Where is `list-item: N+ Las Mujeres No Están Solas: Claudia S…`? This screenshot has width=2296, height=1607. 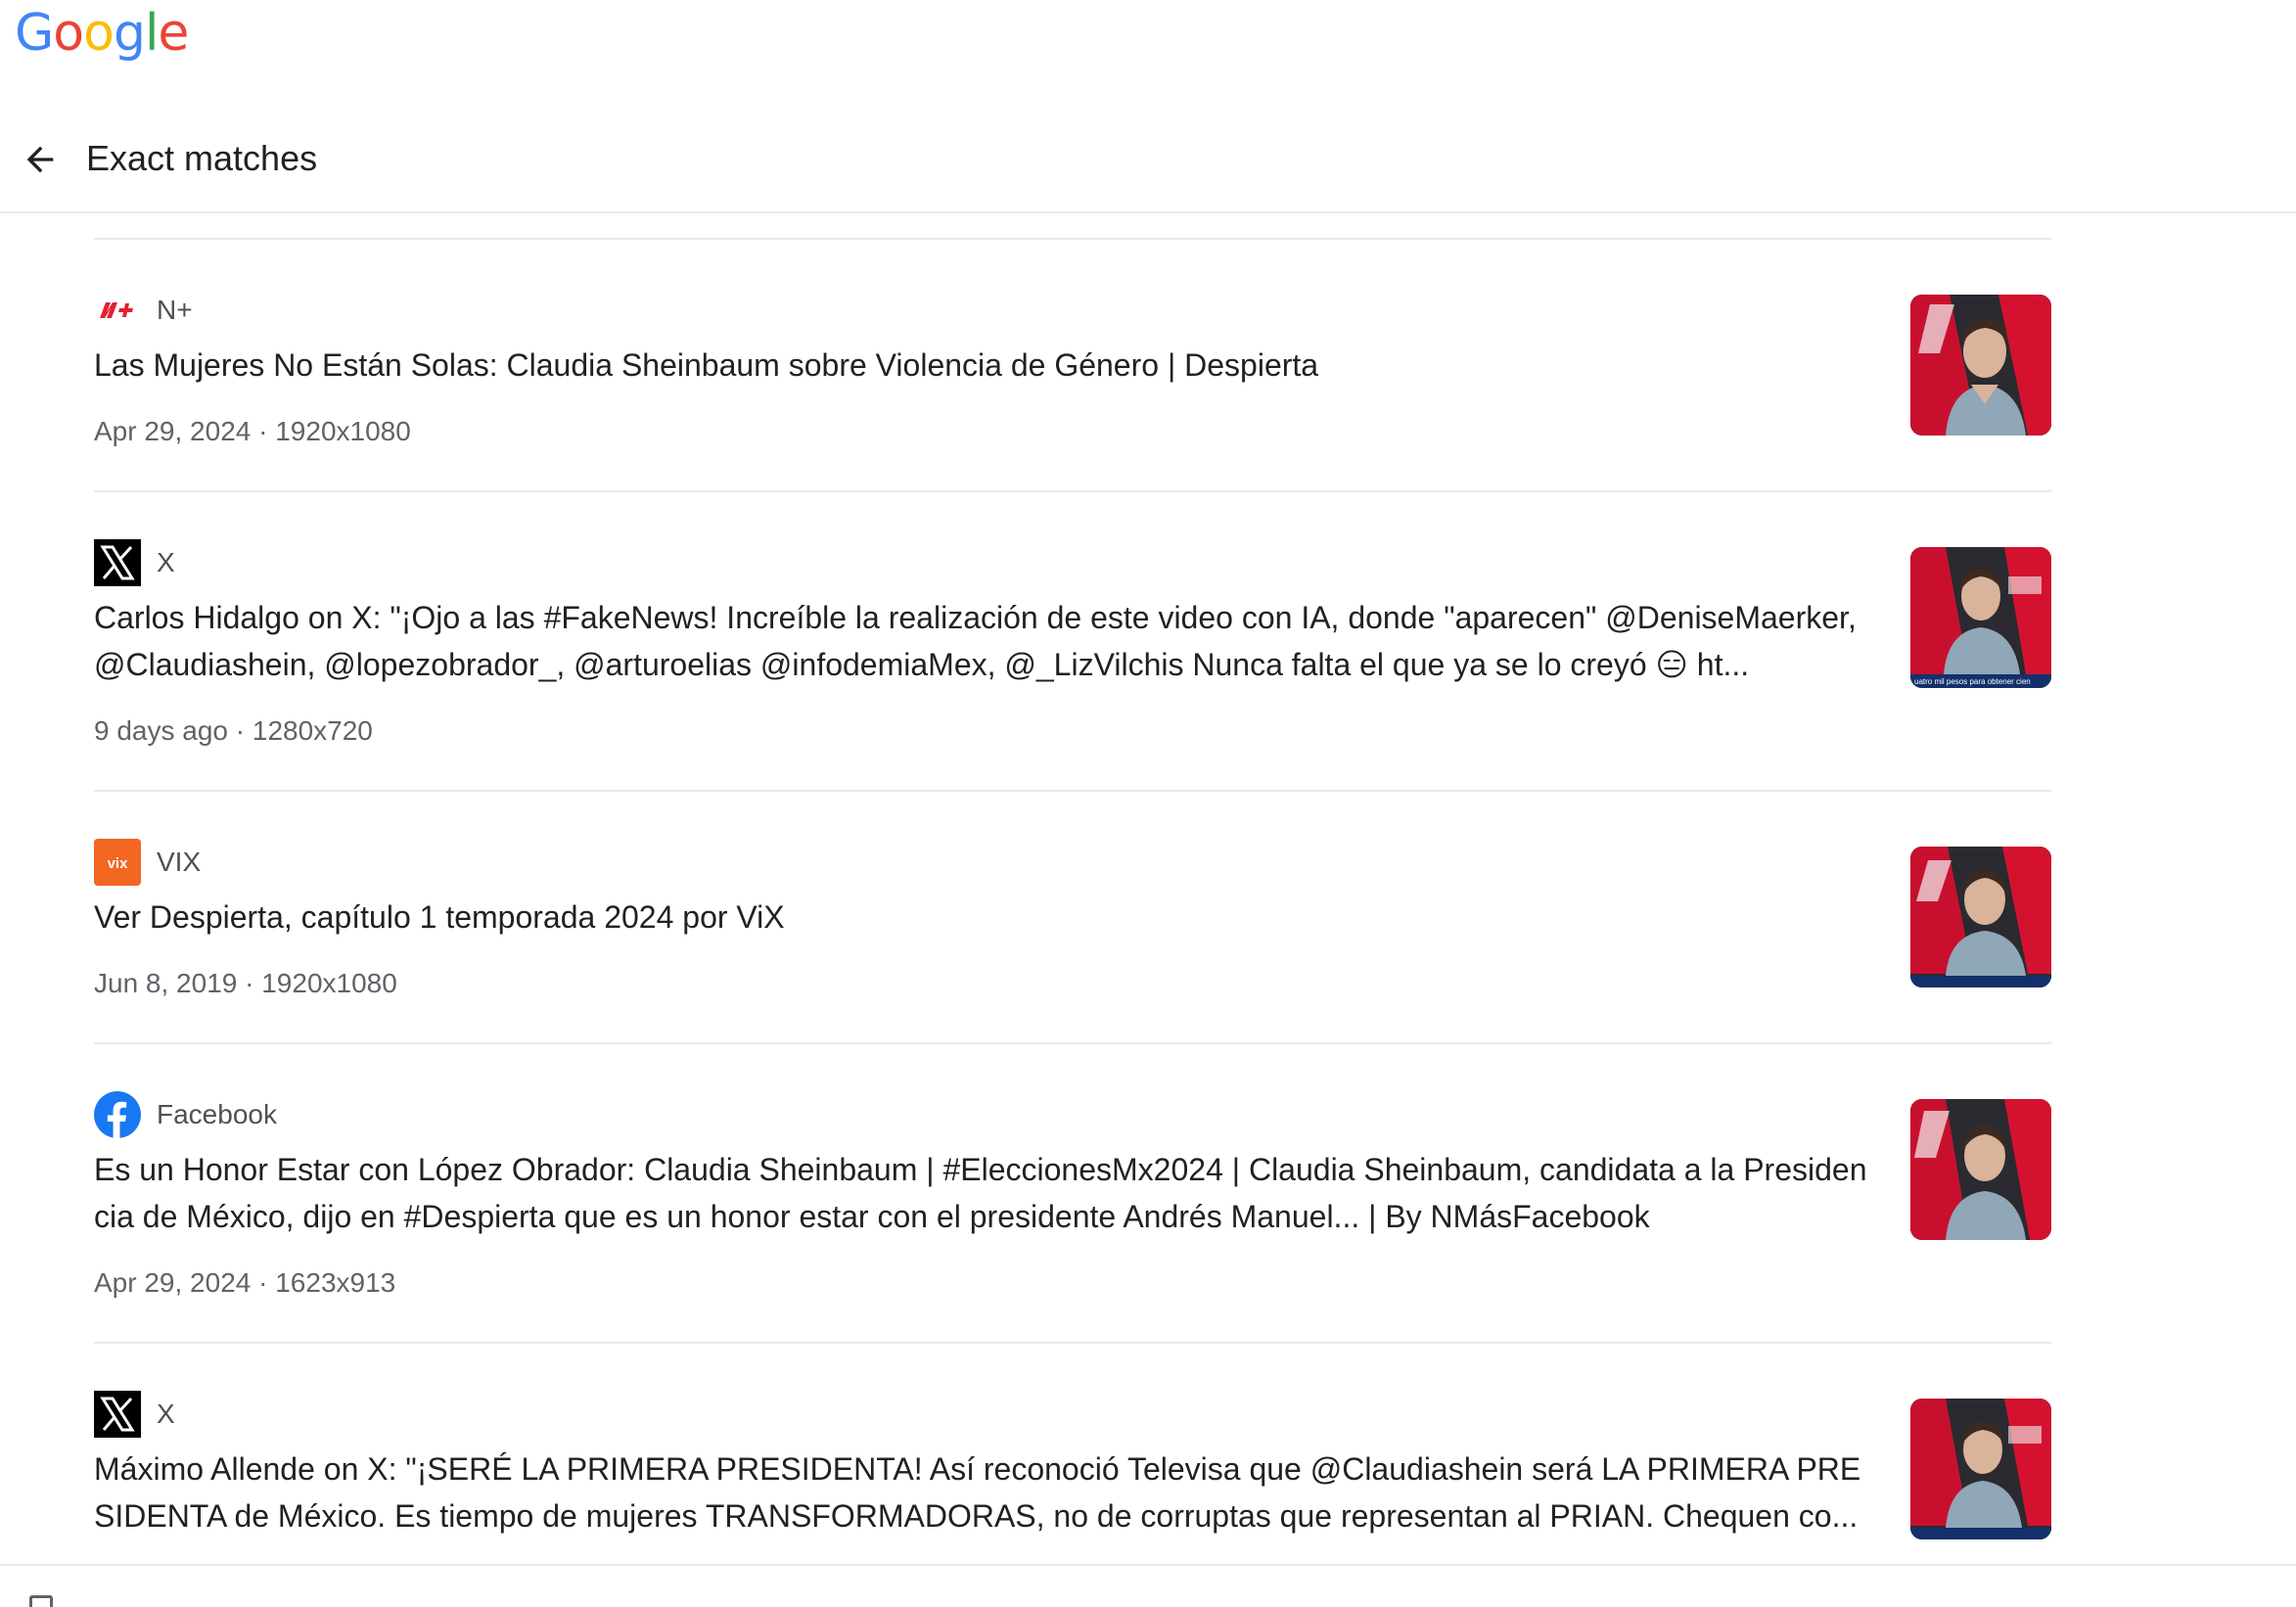
list-item: N+ Las Mujeres No Están Solas: Claudia S… is located at coordinates (1072, 366).